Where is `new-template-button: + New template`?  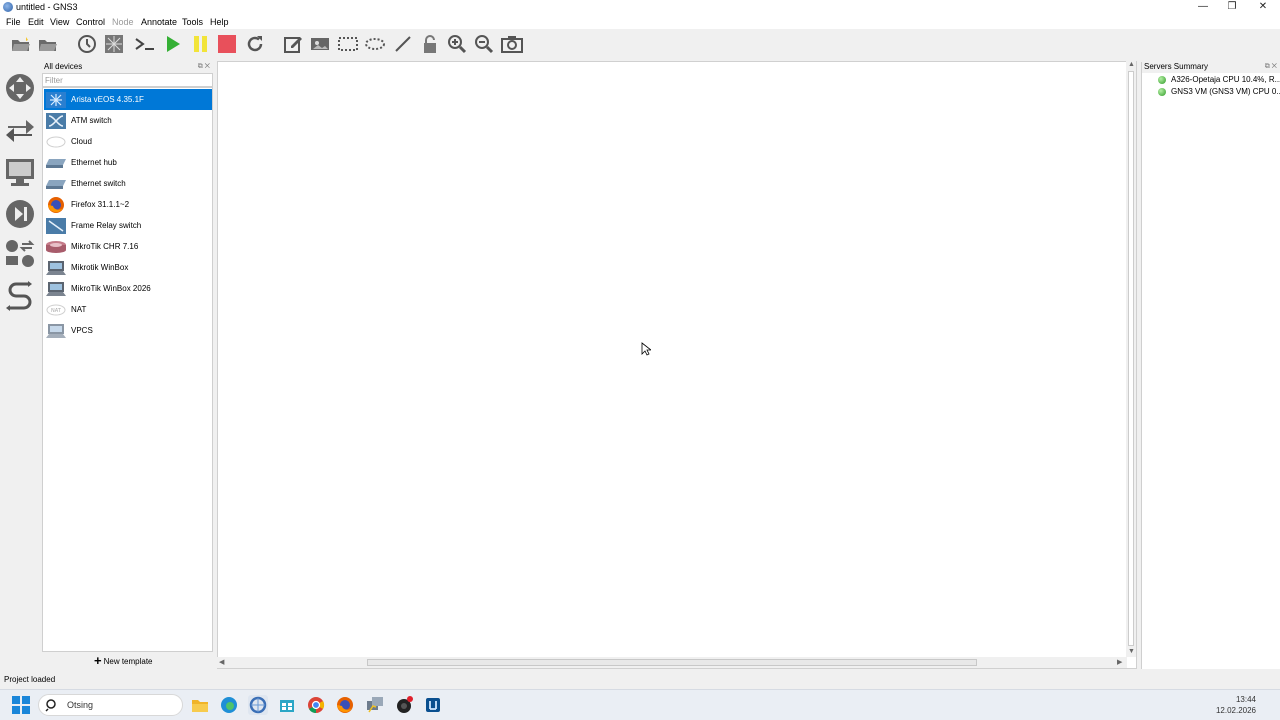 new-template-button: + New template is located at coordinates (123, 660).